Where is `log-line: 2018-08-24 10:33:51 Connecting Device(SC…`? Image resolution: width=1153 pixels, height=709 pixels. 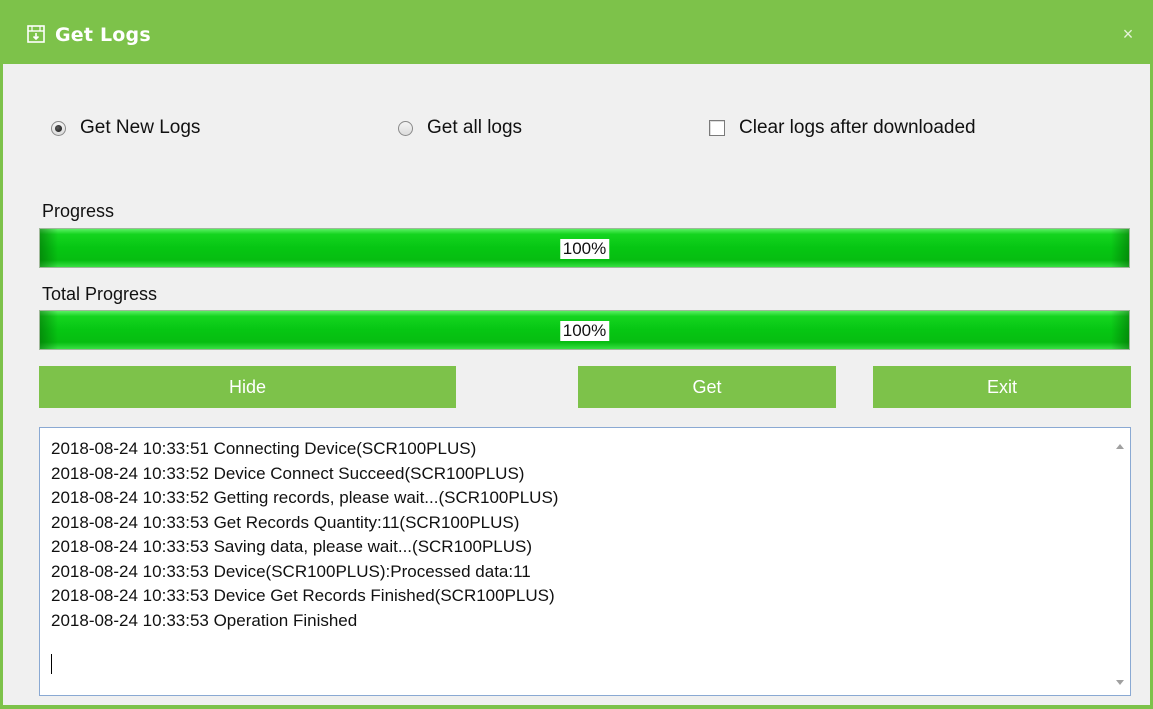
log-line: 2018-08-24 10:33:51 Connecting Device(SC… is located at coordinates (264, 448).